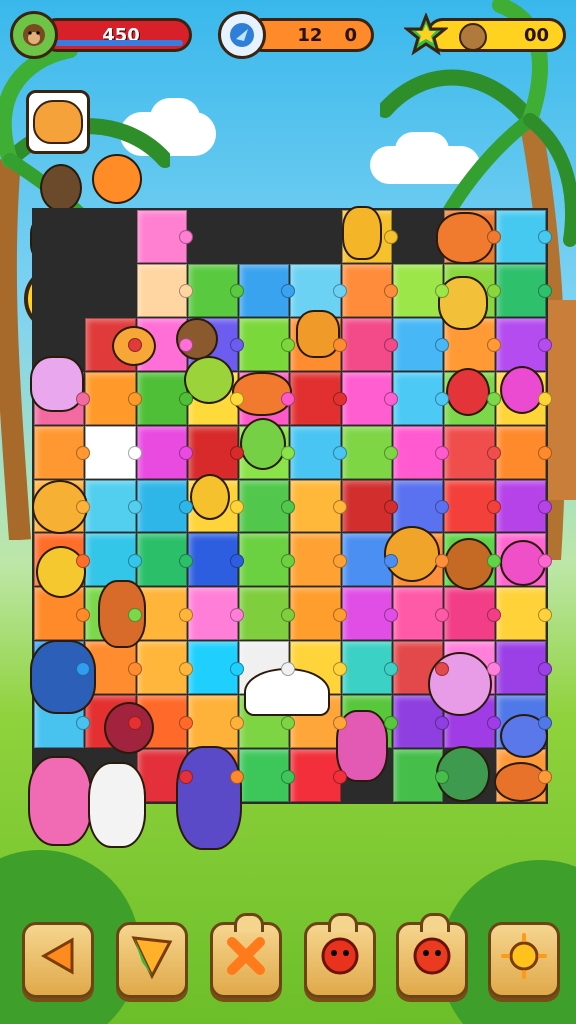 This screenshot has width=576, height=1024. What do you see at coordinates (242, 35) in the screenshot?
I see `gem-icon` at bounding box center [242, 35].